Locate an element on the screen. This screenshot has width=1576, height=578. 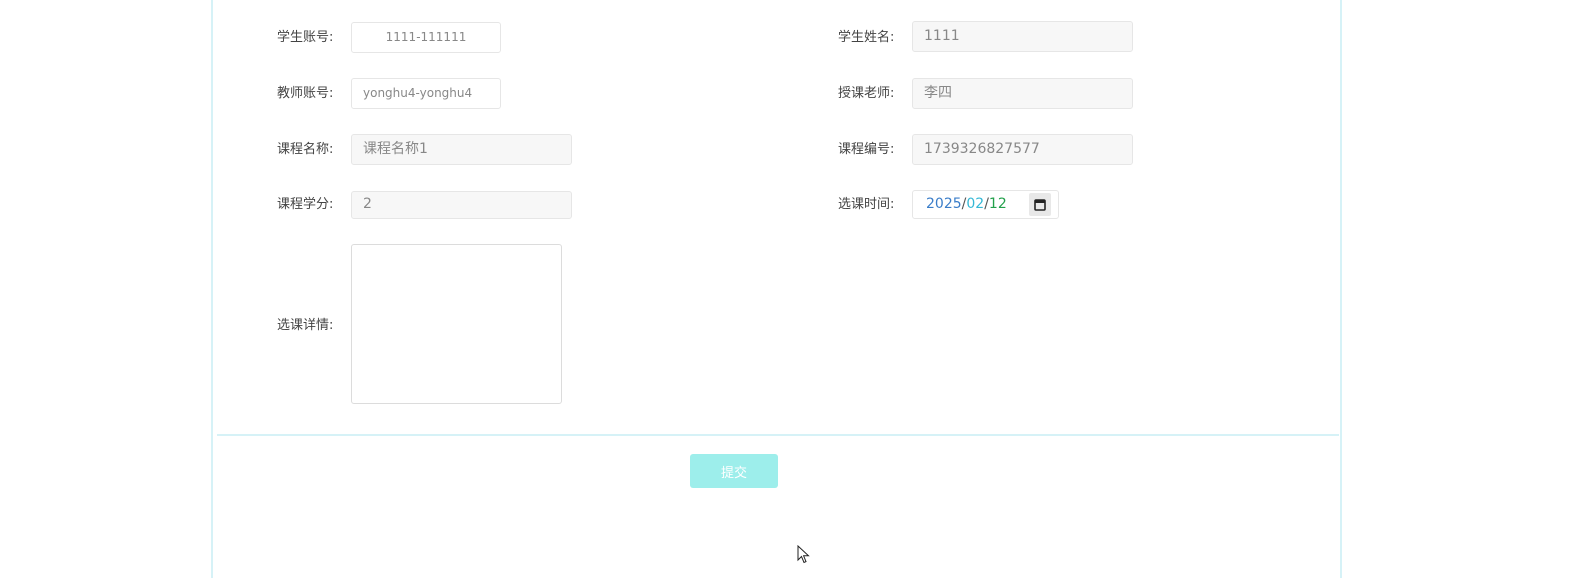
teacher-account-field: yonghu4-yonghu4 is located at coordinates (426, 93).